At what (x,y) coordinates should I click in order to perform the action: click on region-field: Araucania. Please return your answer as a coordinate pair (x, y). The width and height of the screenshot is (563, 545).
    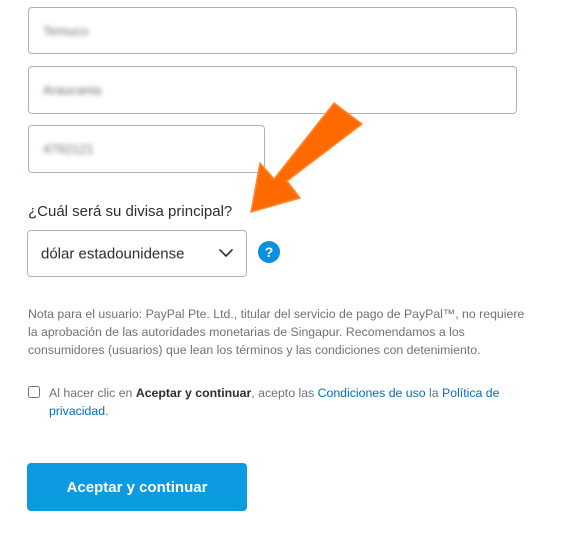
    Looking at the image, I should click on (272, 90).